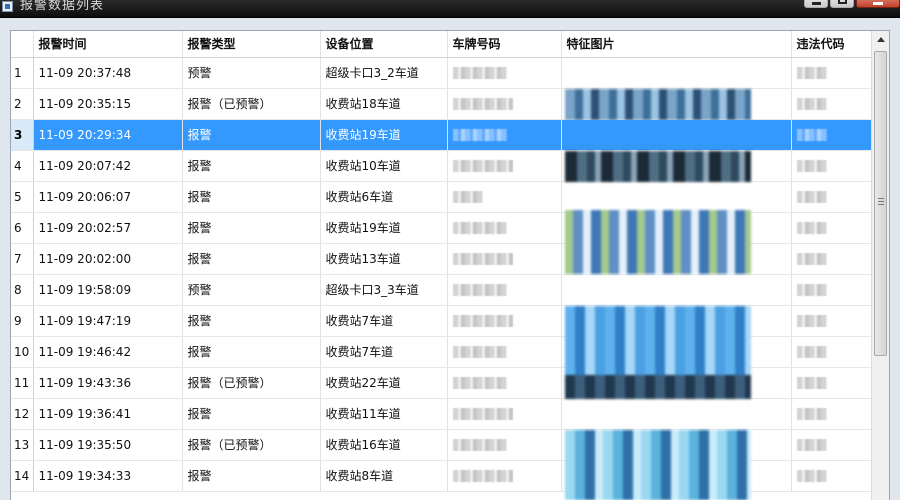 This screenshot has height=500, width=900. I want to click on table-row: 7 11-09 20:02:00 报警 收费站13车道, so click(441, 259).